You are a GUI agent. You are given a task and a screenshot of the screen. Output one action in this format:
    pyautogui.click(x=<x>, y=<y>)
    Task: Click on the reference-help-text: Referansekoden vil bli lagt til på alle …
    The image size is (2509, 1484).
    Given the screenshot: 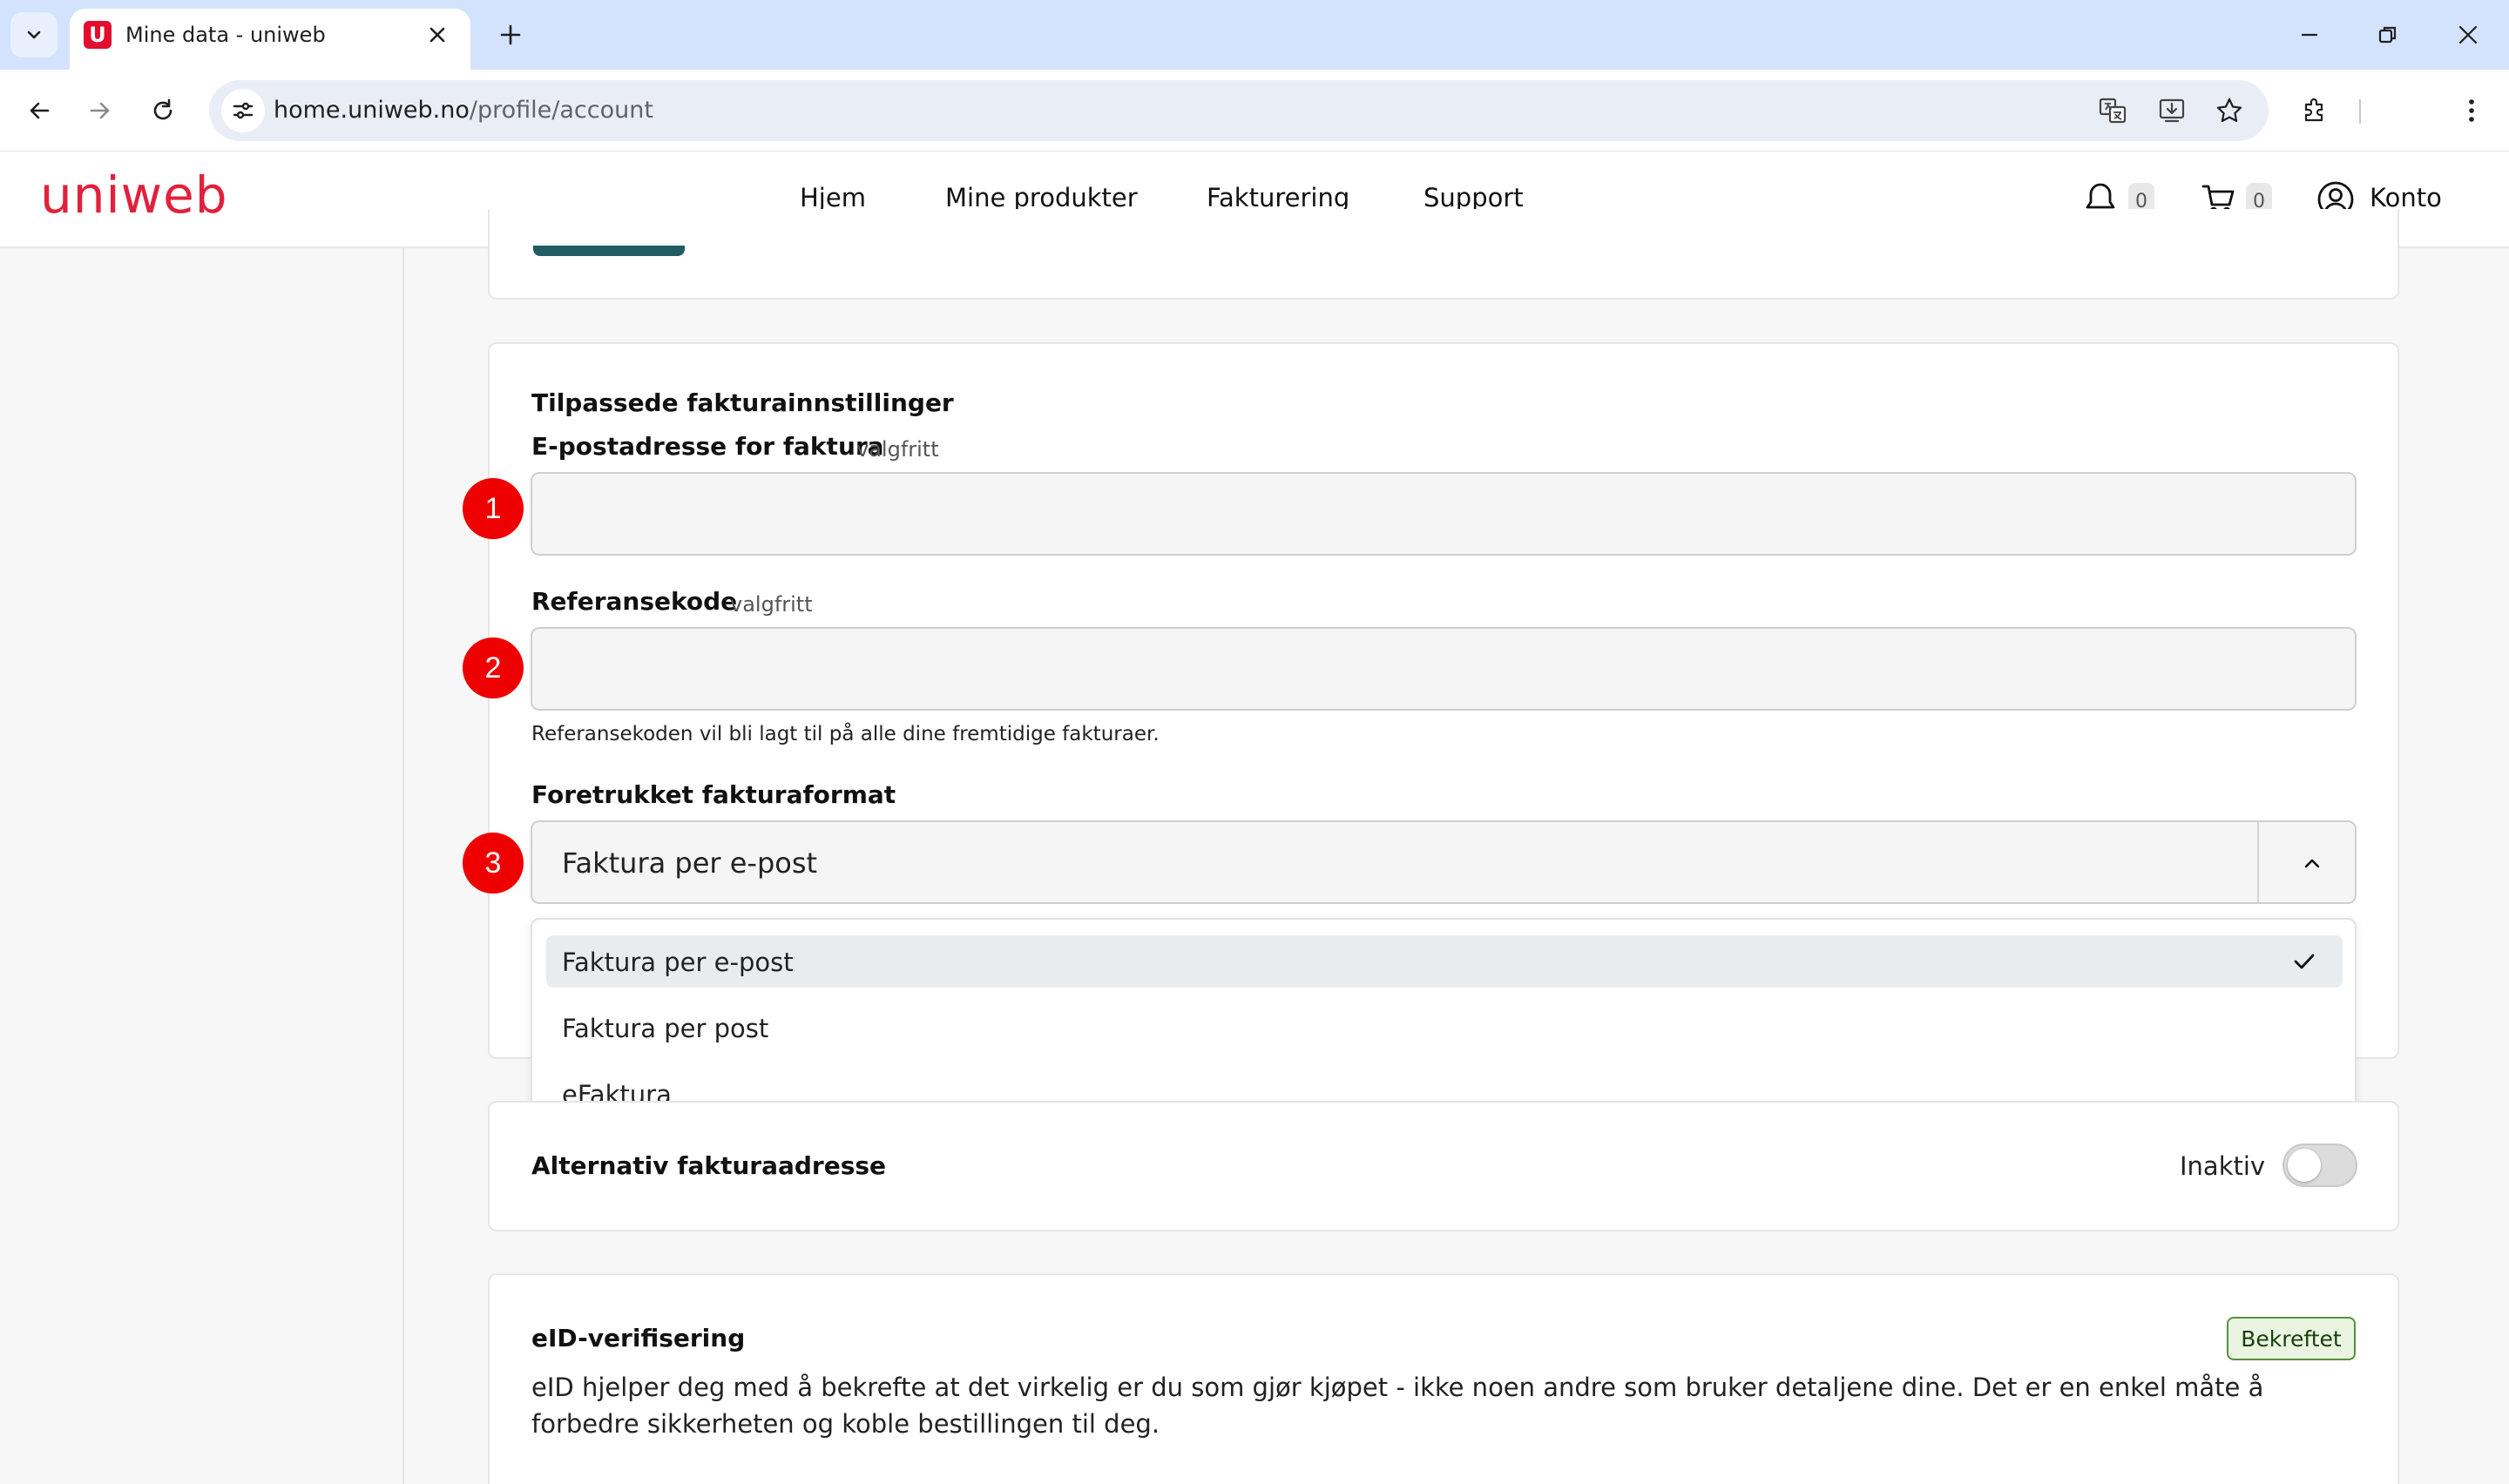 What is the action you would take?
    pyautogui.click(x=845, y=734)
    